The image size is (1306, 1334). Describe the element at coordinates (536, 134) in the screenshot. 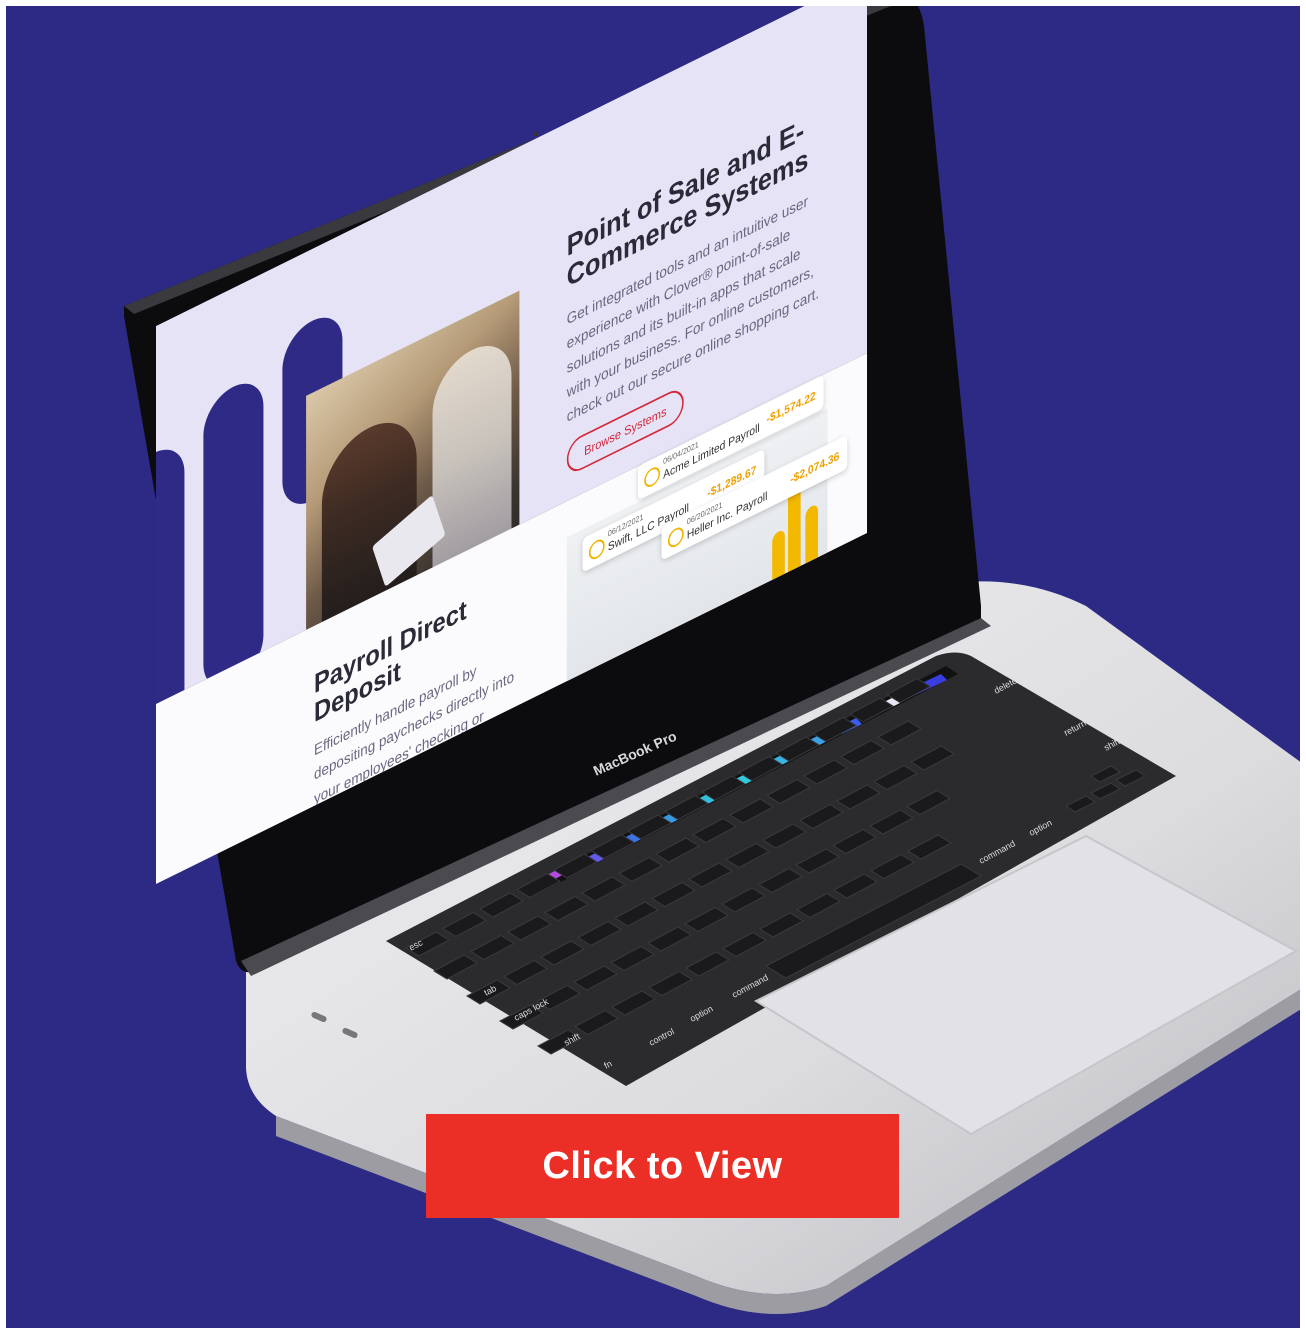

I see `webcam-icon` at that location.